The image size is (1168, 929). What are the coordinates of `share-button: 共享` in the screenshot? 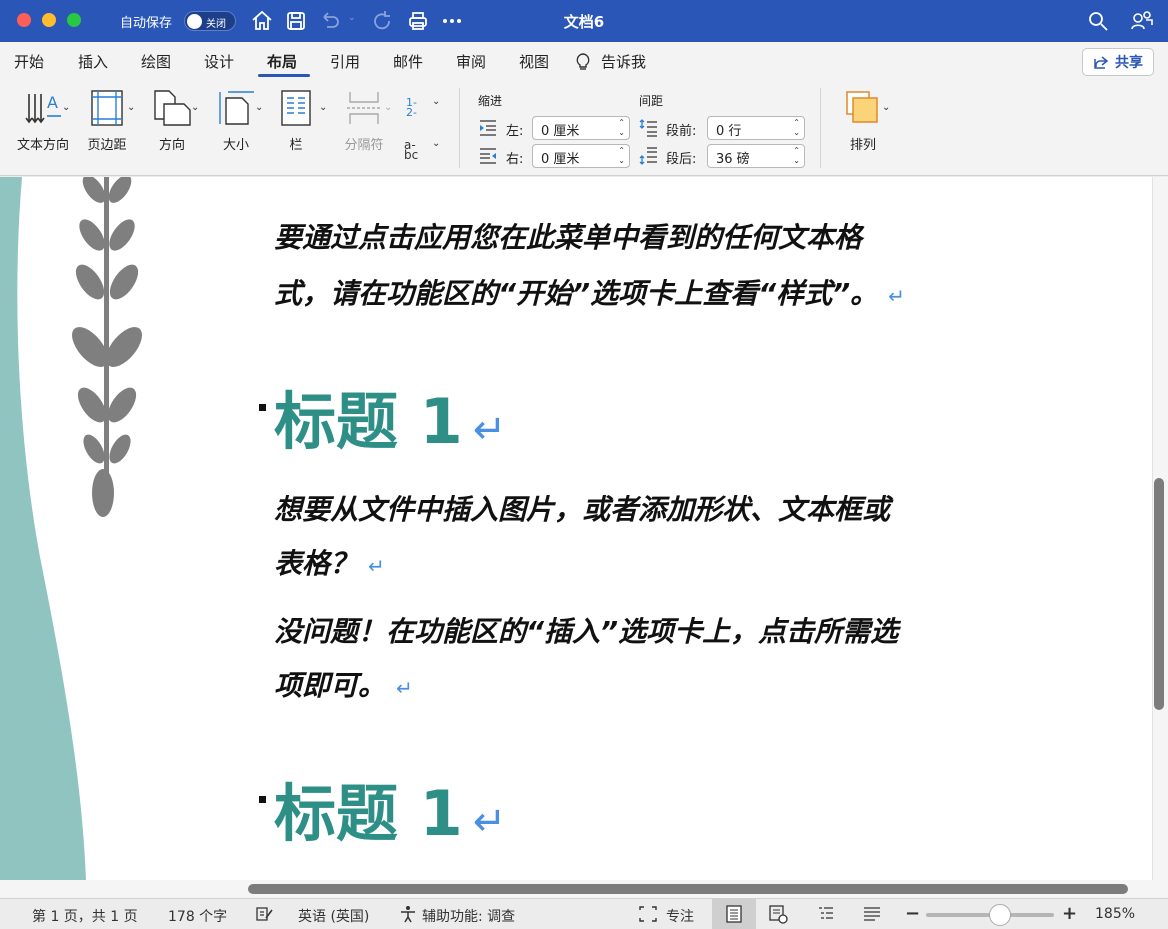 It's located at (1118, 62).